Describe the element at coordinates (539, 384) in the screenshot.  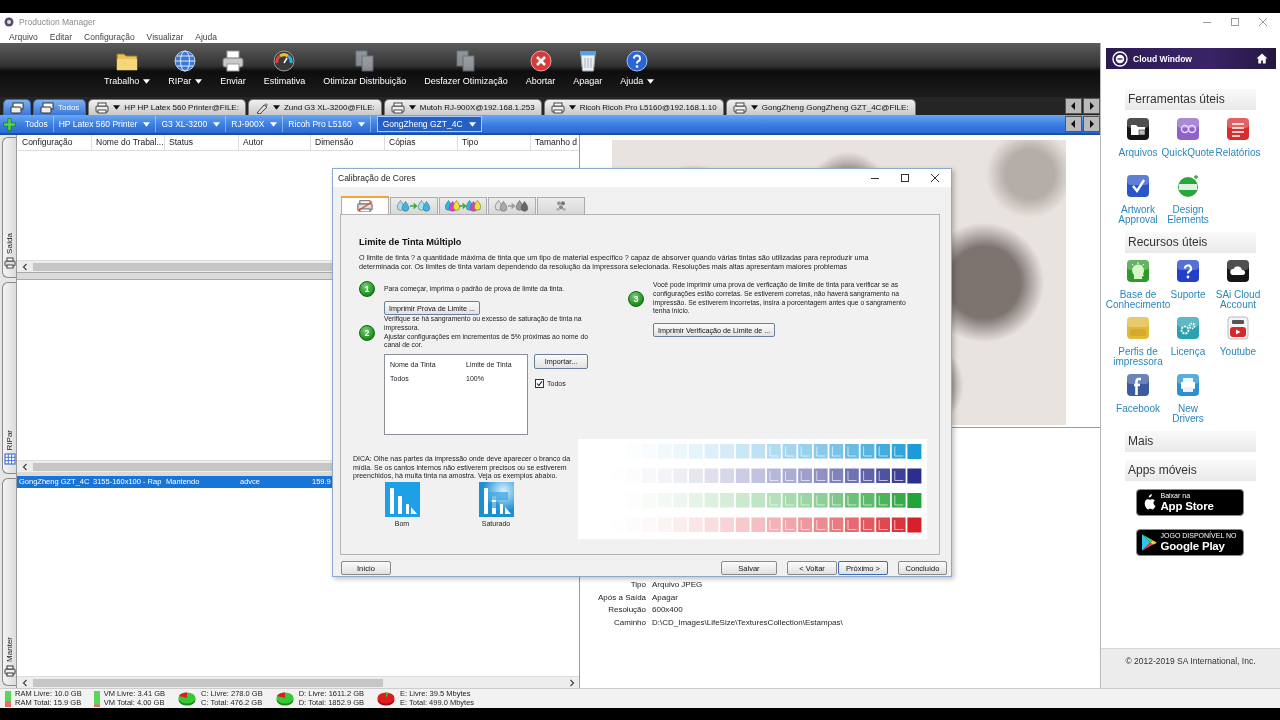
I see `checkbox` at that location.